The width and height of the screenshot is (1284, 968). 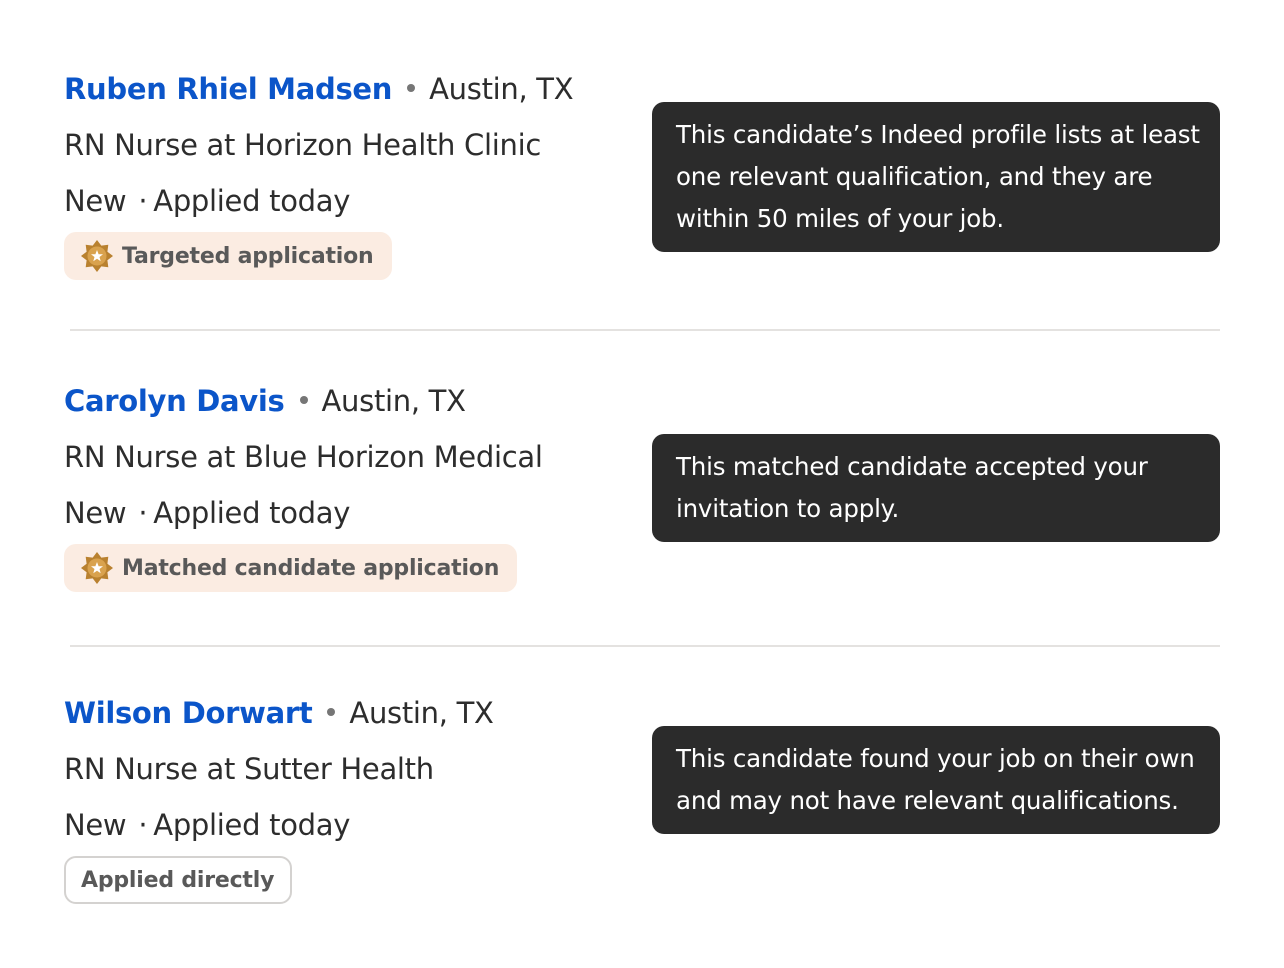 I want to click on candidate-header: Carolyn Davis Austin, TX, so click(x=265, y=401).